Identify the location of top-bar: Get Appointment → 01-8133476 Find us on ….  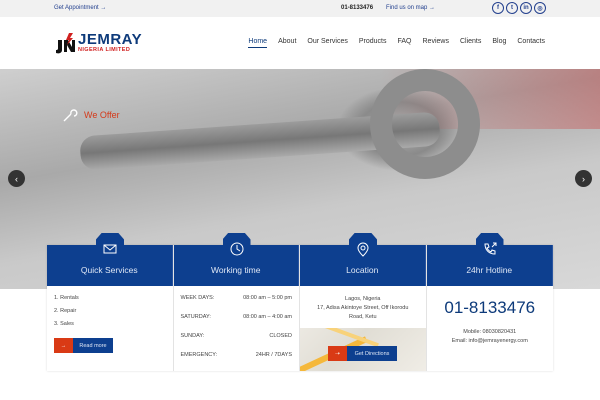
(300, 8).